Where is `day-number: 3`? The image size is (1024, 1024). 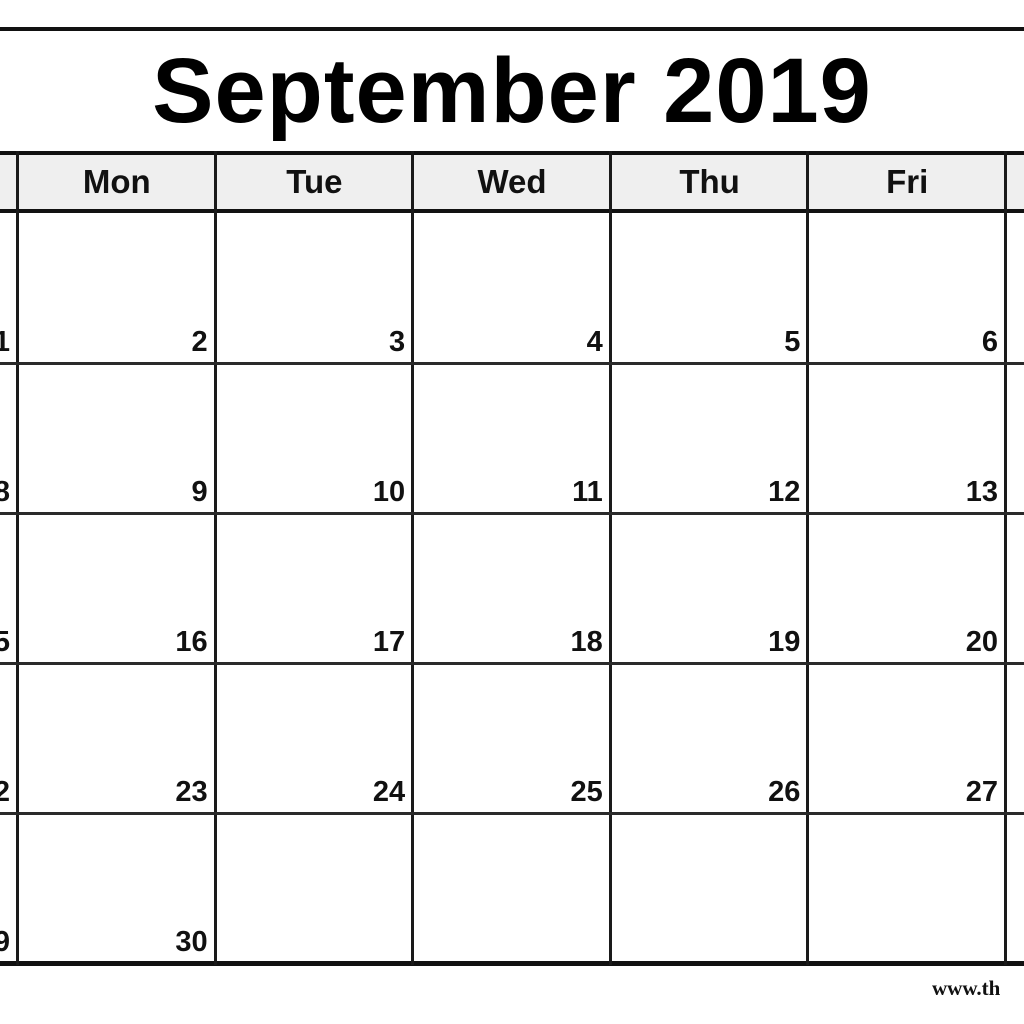
day-number: 3 is located at coordinates (397, 342).